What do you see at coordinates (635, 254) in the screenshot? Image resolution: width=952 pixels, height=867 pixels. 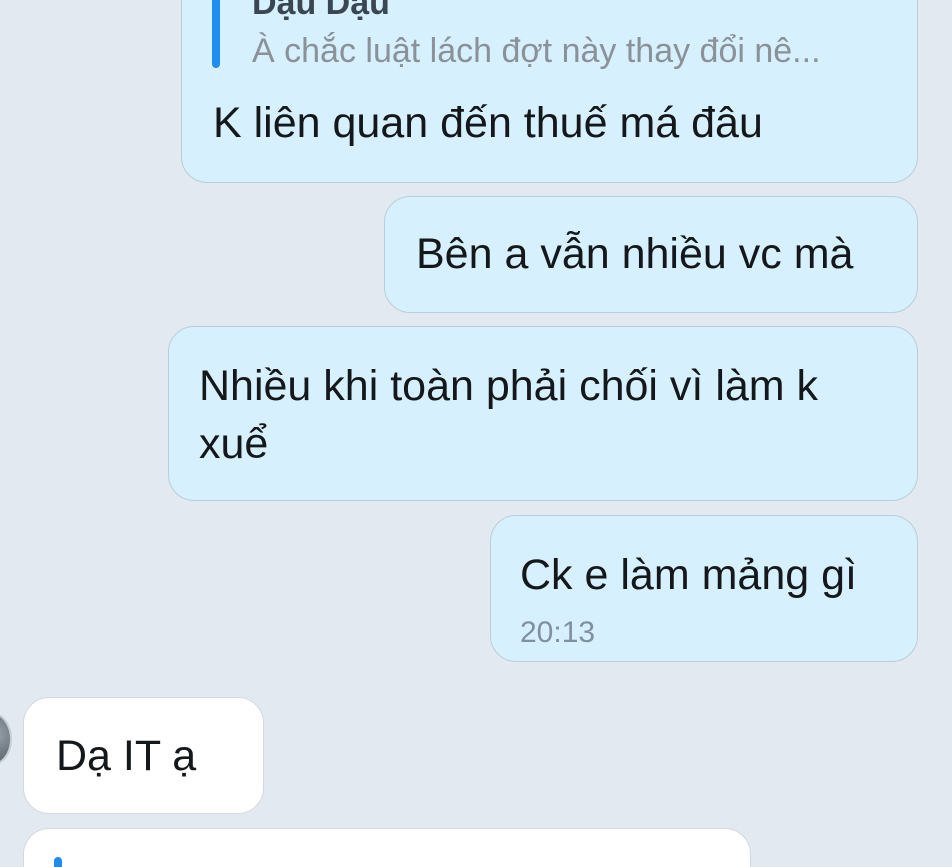 I see `message-text: Bên a vẫn nhiều vc mà` at bounding box center [635, 254].